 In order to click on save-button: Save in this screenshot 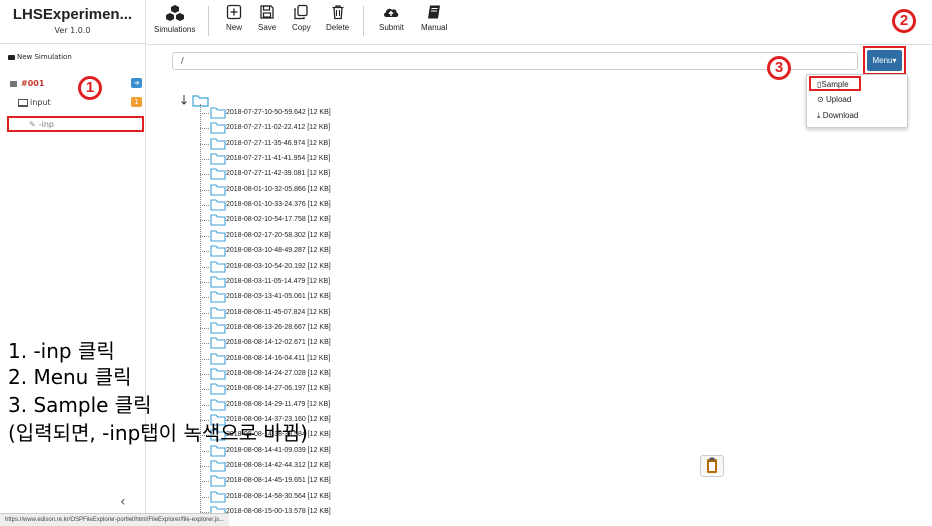, I will do `click(267, 18)`.